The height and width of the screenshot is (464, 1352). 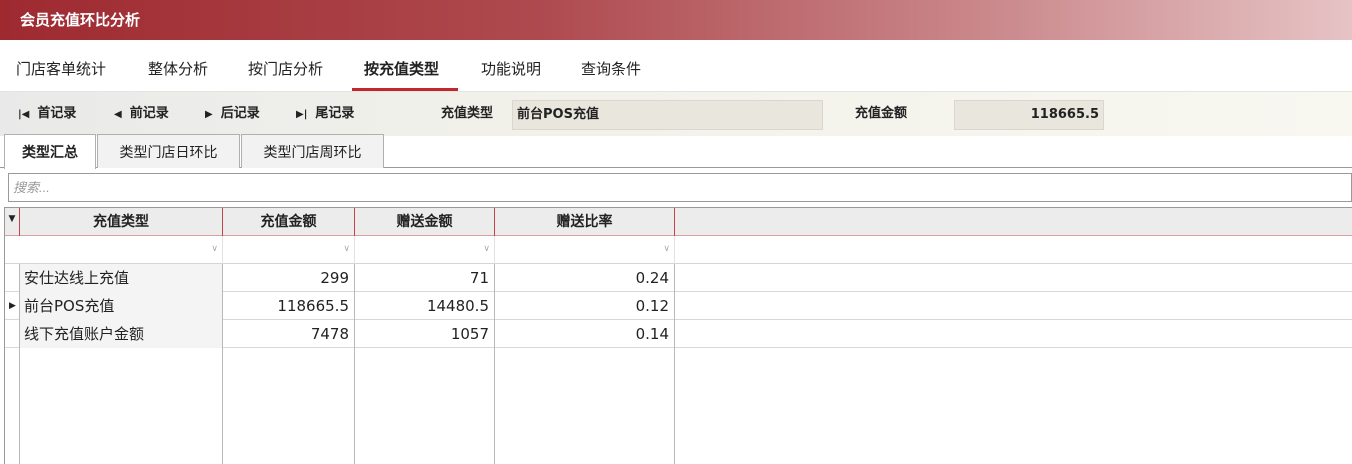 What do you see at coordinates (401, 66) in the screenshot?
I see `tab-by-recharge-type: 按充值类型` at bounding box center [401, 66].